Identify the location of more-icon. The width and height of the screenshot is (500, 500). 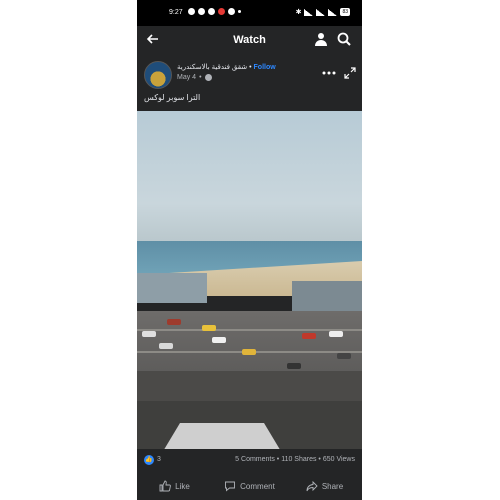
(329, 73).